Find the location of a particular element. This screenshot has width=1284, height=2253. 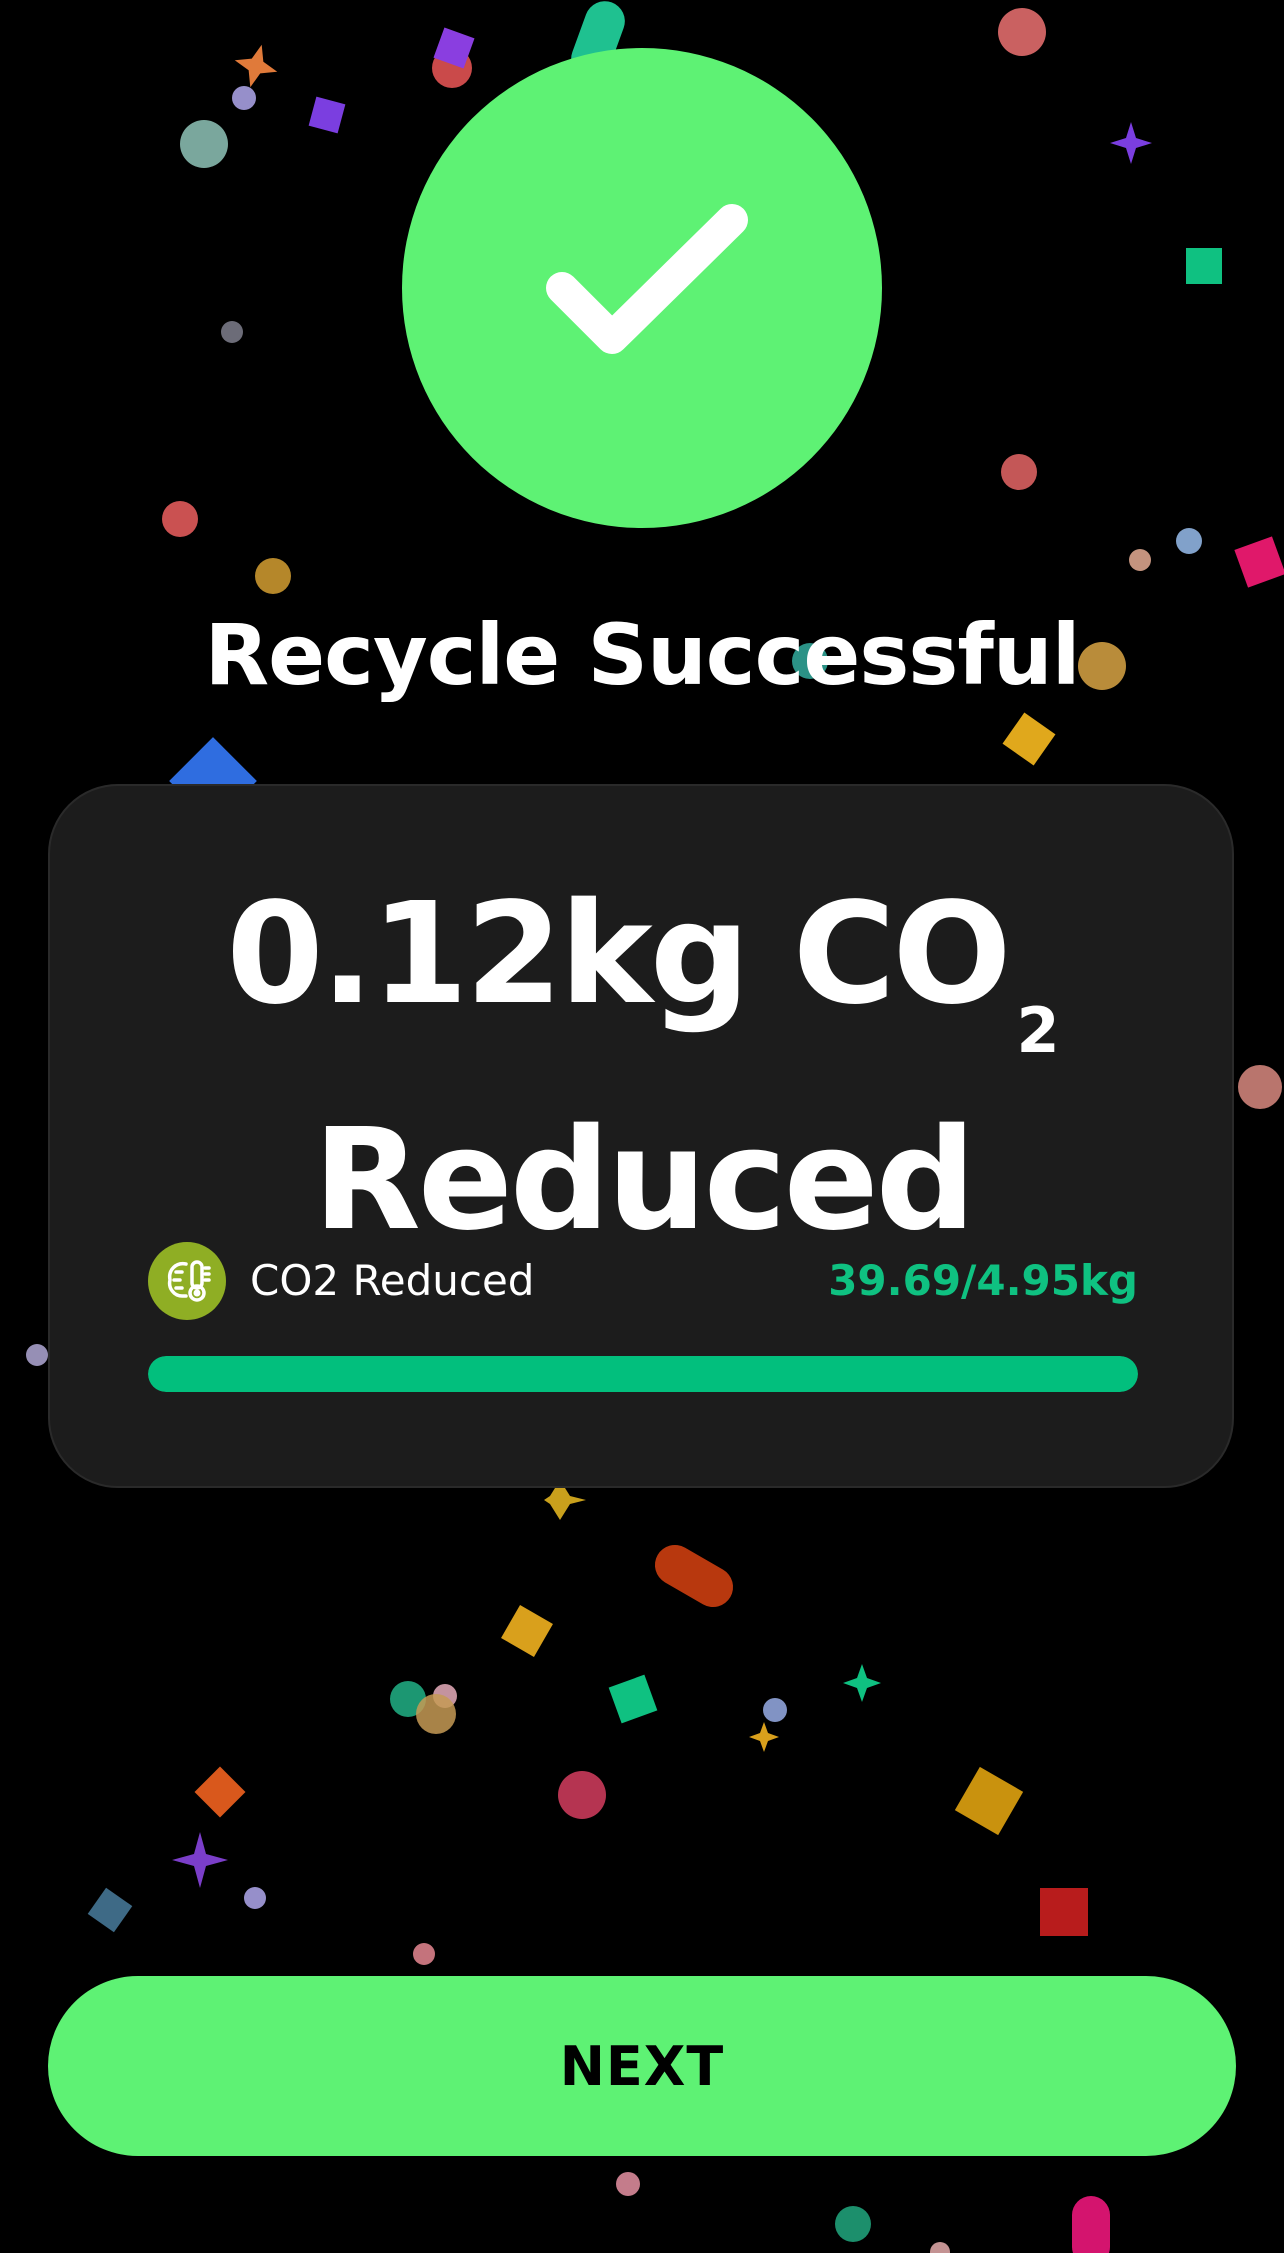

metric-label: CO2 Reduced is located at coordinates (392, 1280).